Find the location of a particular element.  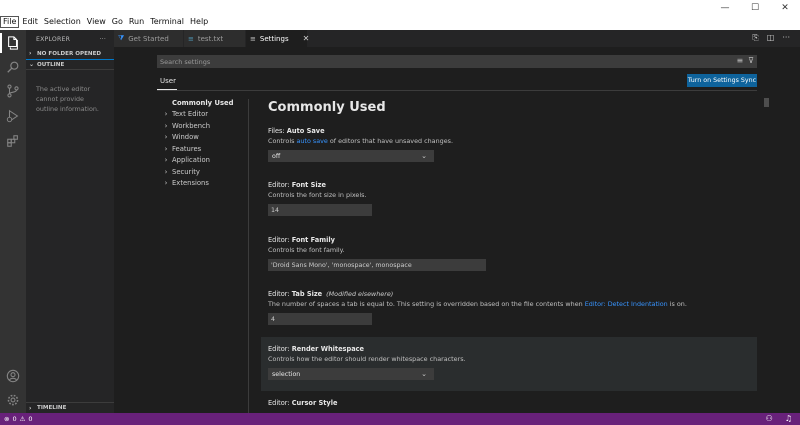

toc-item-commonly-used: Commonly Used is located at coordinates (204, 103).